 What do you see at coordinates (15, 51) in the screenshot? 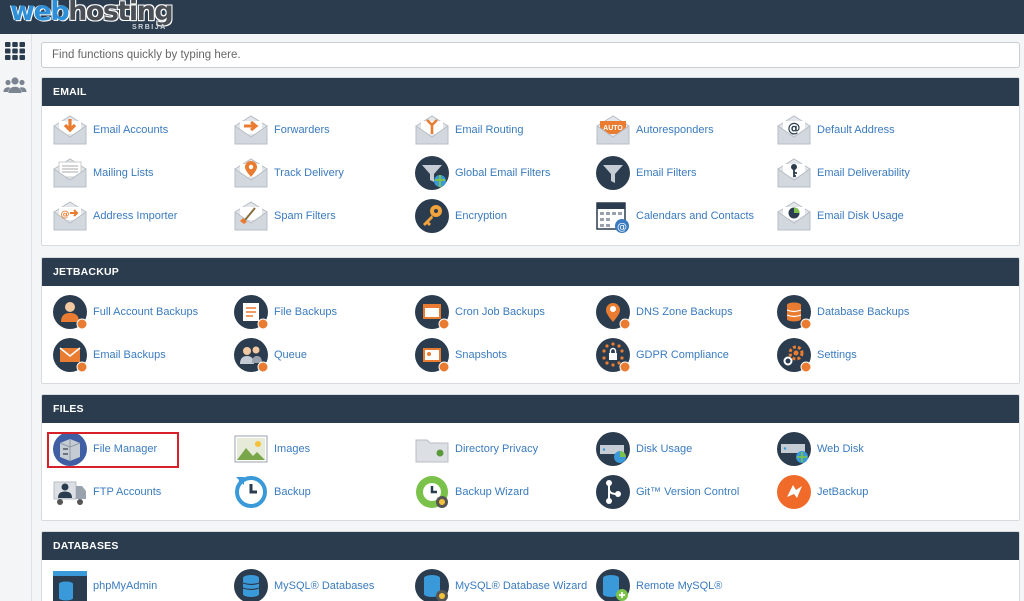
I see `grid-icon` at bounding box center [15, 51].